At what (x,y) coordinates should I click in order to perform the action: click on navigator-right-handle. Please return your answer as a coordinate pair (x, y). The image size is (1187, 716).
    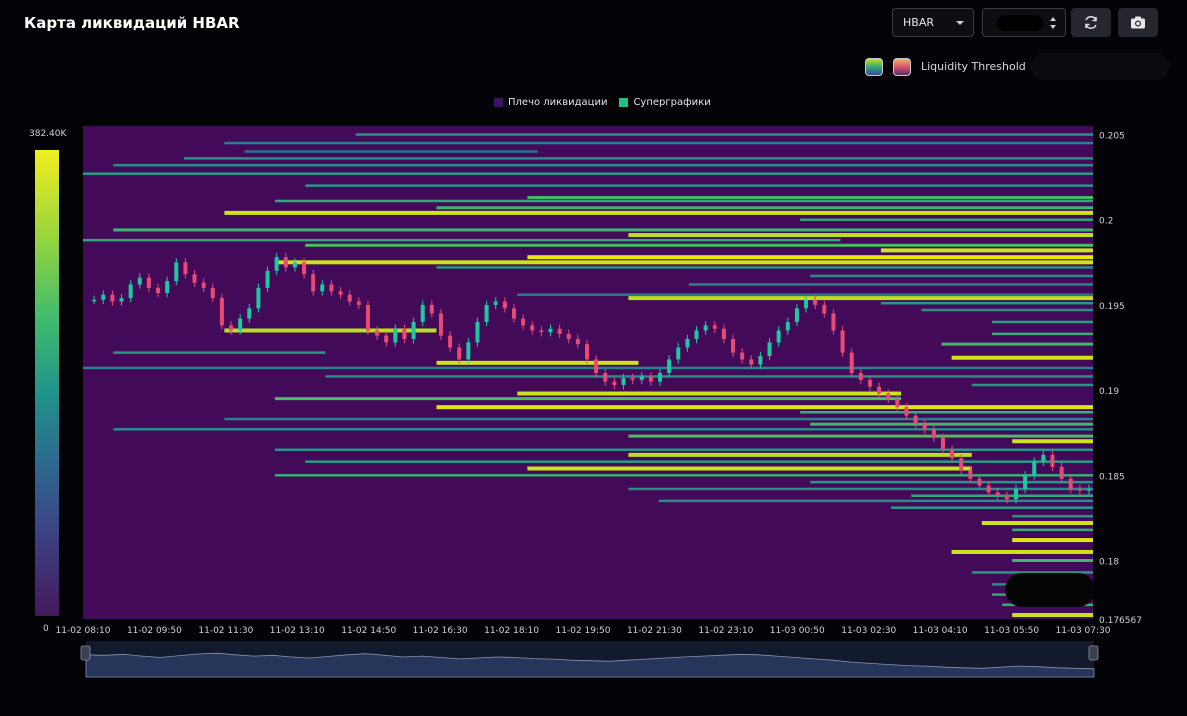
    Looking at the image, I should click on (1093, 653).